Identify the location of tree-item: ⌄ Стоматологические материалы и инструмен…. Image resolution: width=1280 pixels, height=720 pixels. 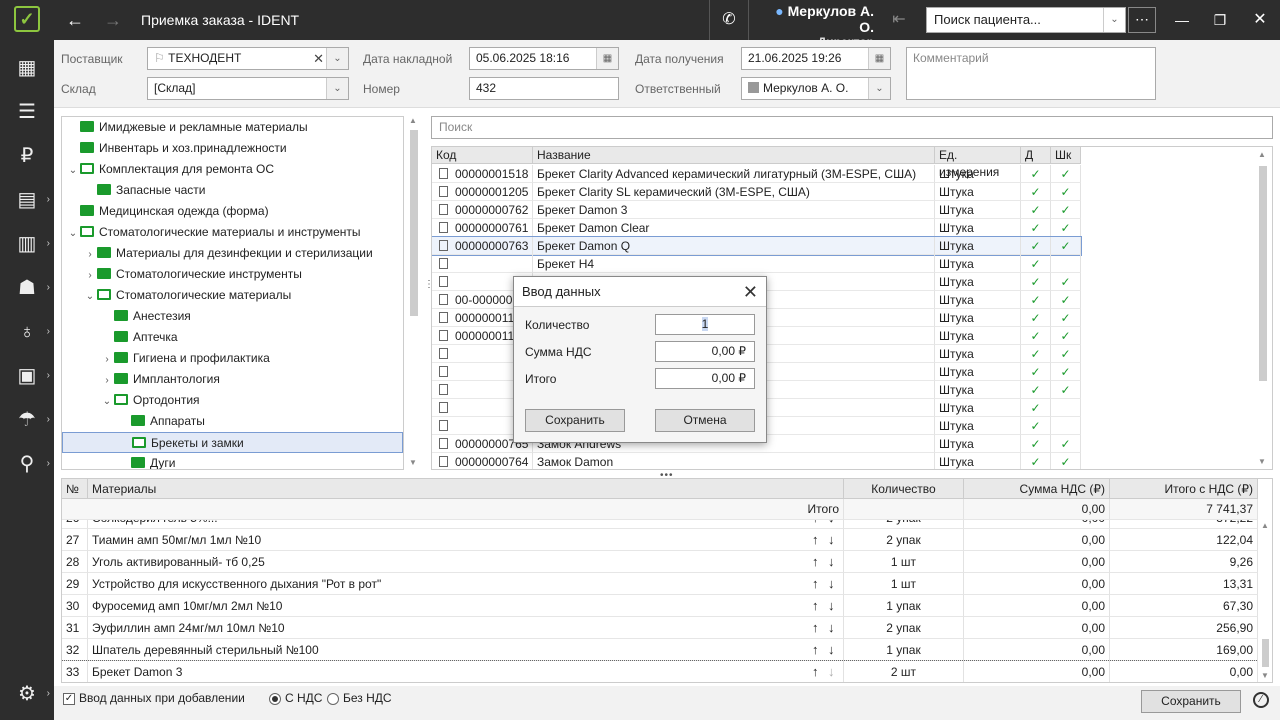
(232, 232).